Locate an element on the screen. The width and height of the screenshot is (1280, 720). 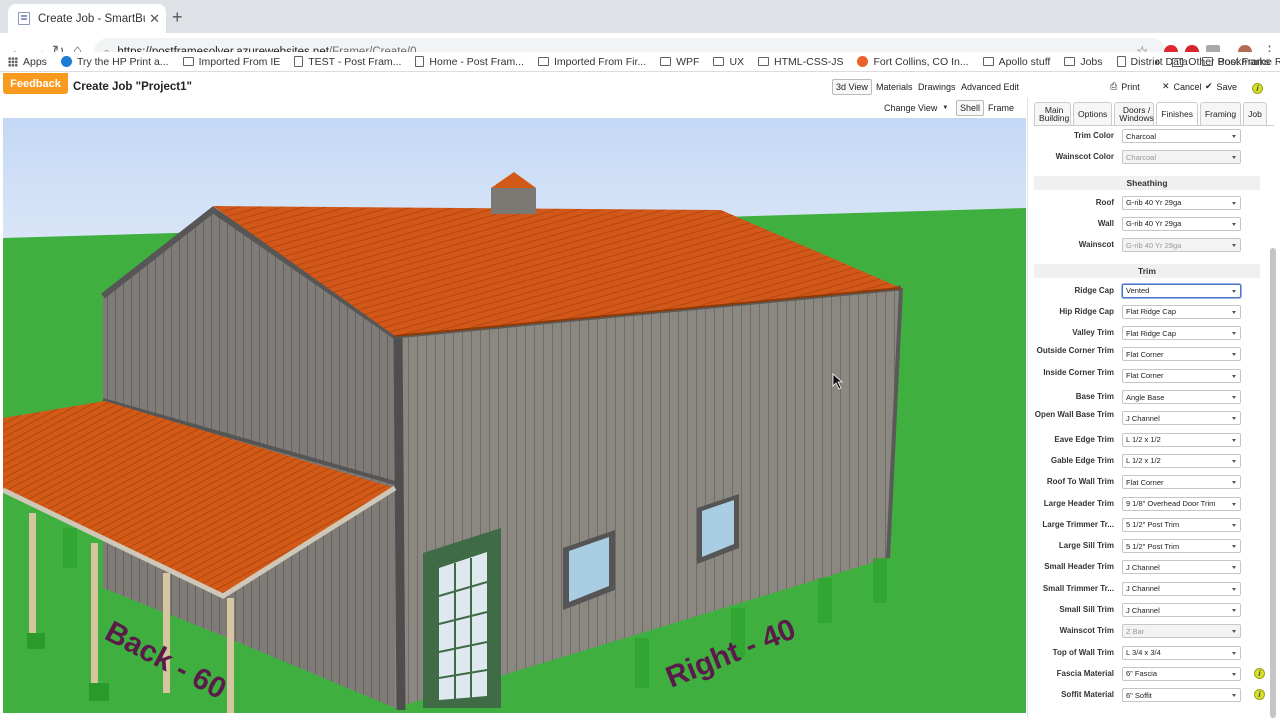
ftc-icon is located at coordinates (863, 61).